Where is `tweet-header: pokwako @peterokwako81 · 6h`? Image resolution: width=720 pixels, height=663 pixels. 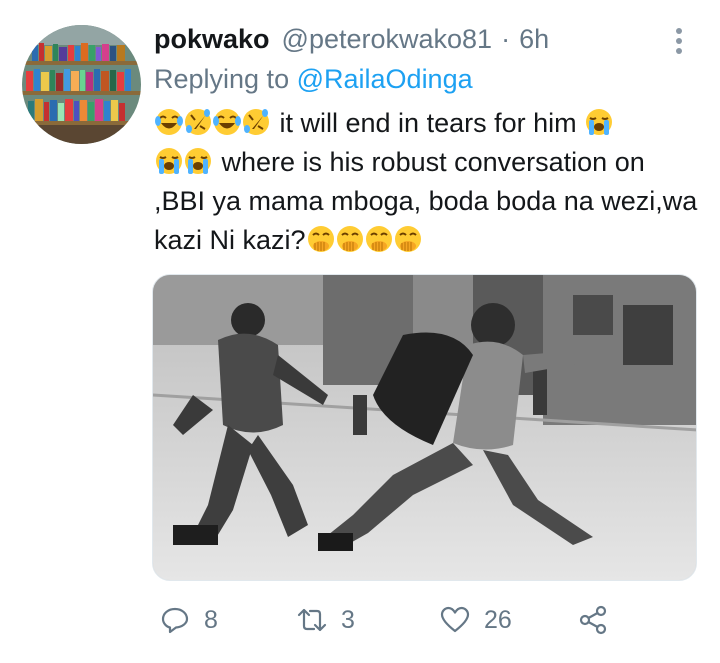 tweet-header: pokwako @peterokwako81 · 6h is located at coordinates (351, 42).